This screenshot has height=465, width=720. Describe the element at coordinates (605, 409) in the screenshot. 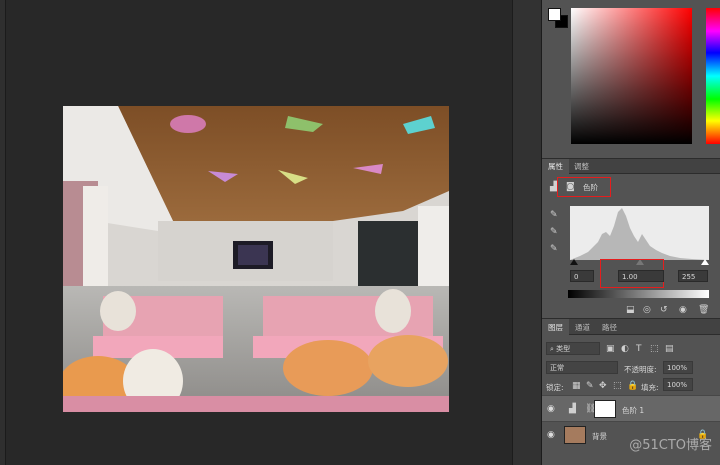

I see `layer-mask-thumbnail` at that location.